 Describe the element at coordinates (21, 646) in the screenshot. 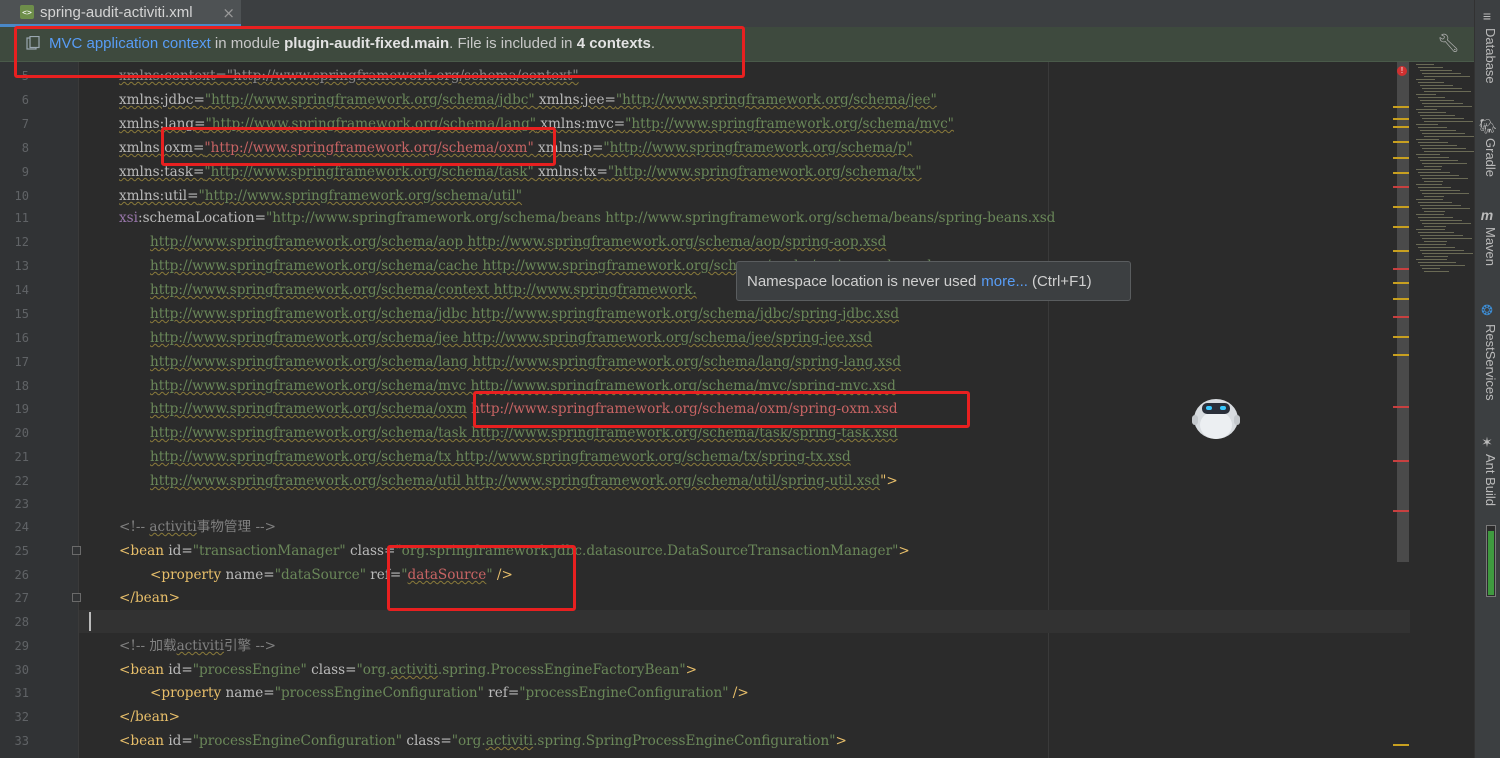

I see `line-number: 29` at that location.